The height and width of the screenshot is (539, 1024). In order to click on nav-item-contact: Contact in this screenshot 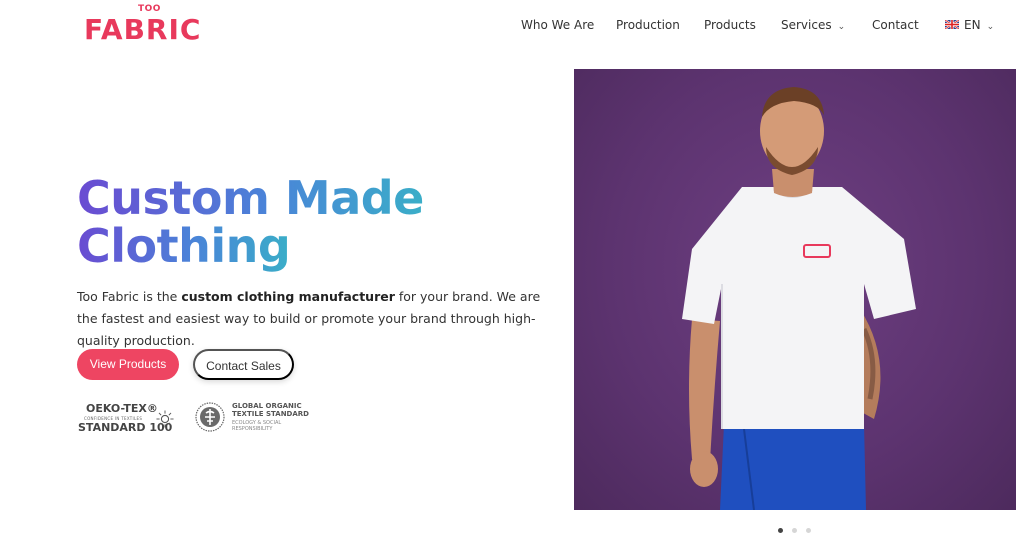, I will do `click(895, 25)`.